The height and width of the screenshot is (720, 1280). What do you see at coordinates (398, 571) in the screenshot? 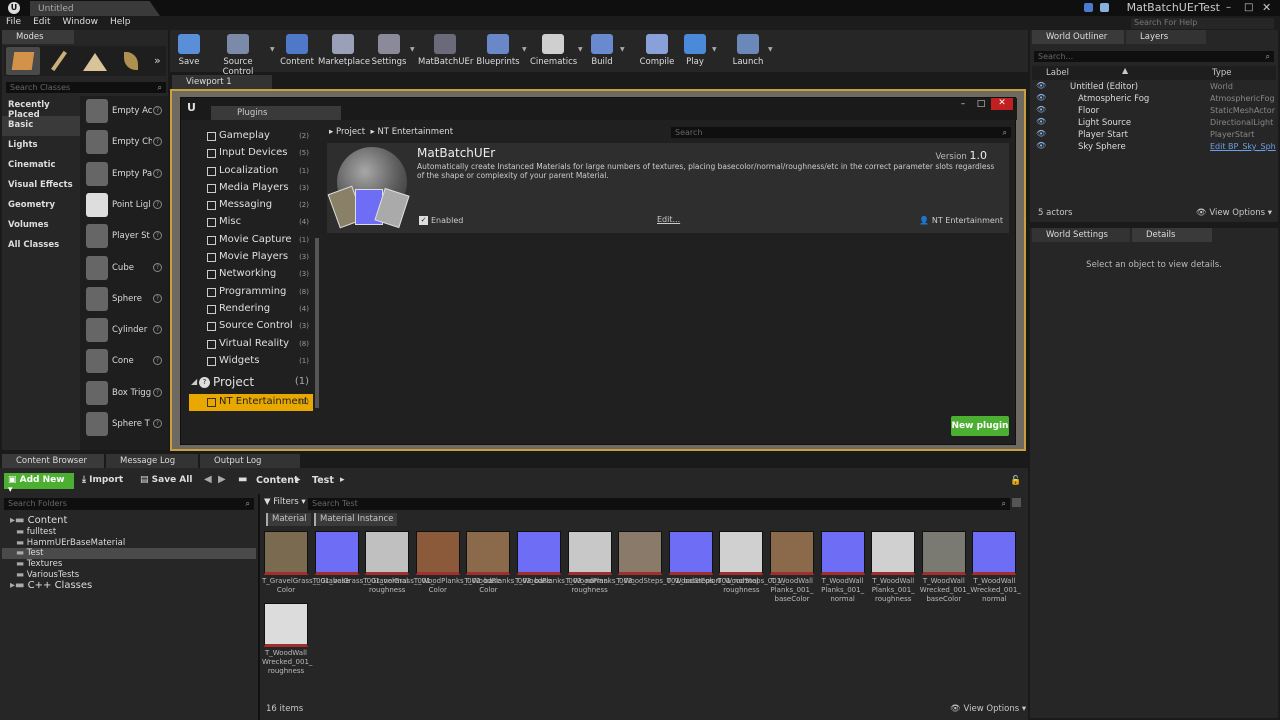
I see `asset-item: T_GravelGrass_001_ roughness` at bounding box center [398, 571].